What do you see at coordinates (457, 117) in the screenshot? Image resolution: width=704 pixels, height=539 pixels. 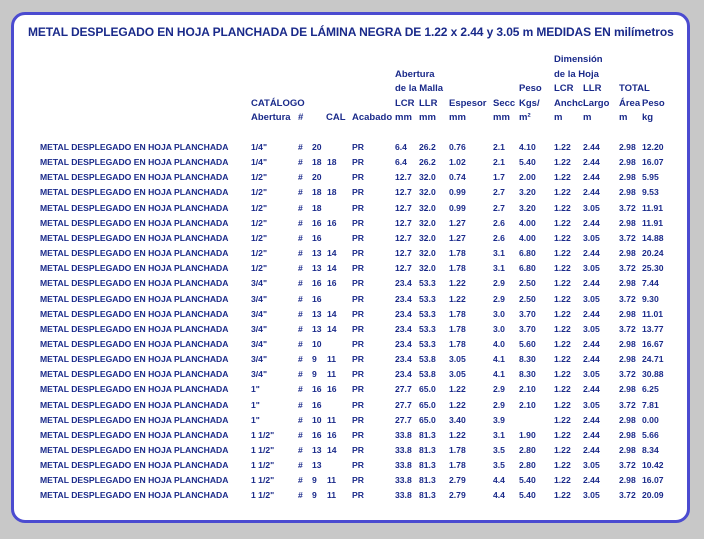 I see `header-espesor-mm: mm` at bounding box center [457, 117].